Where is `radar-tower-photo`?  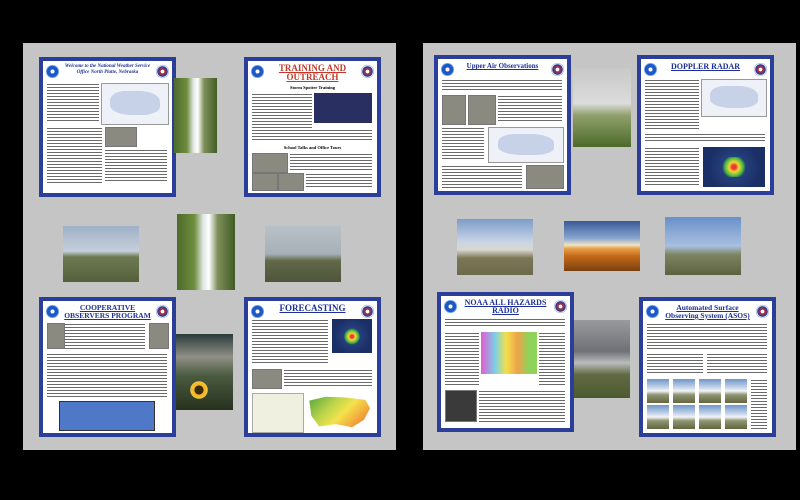
radar-tower-photo is located at coordinates (703, 246).